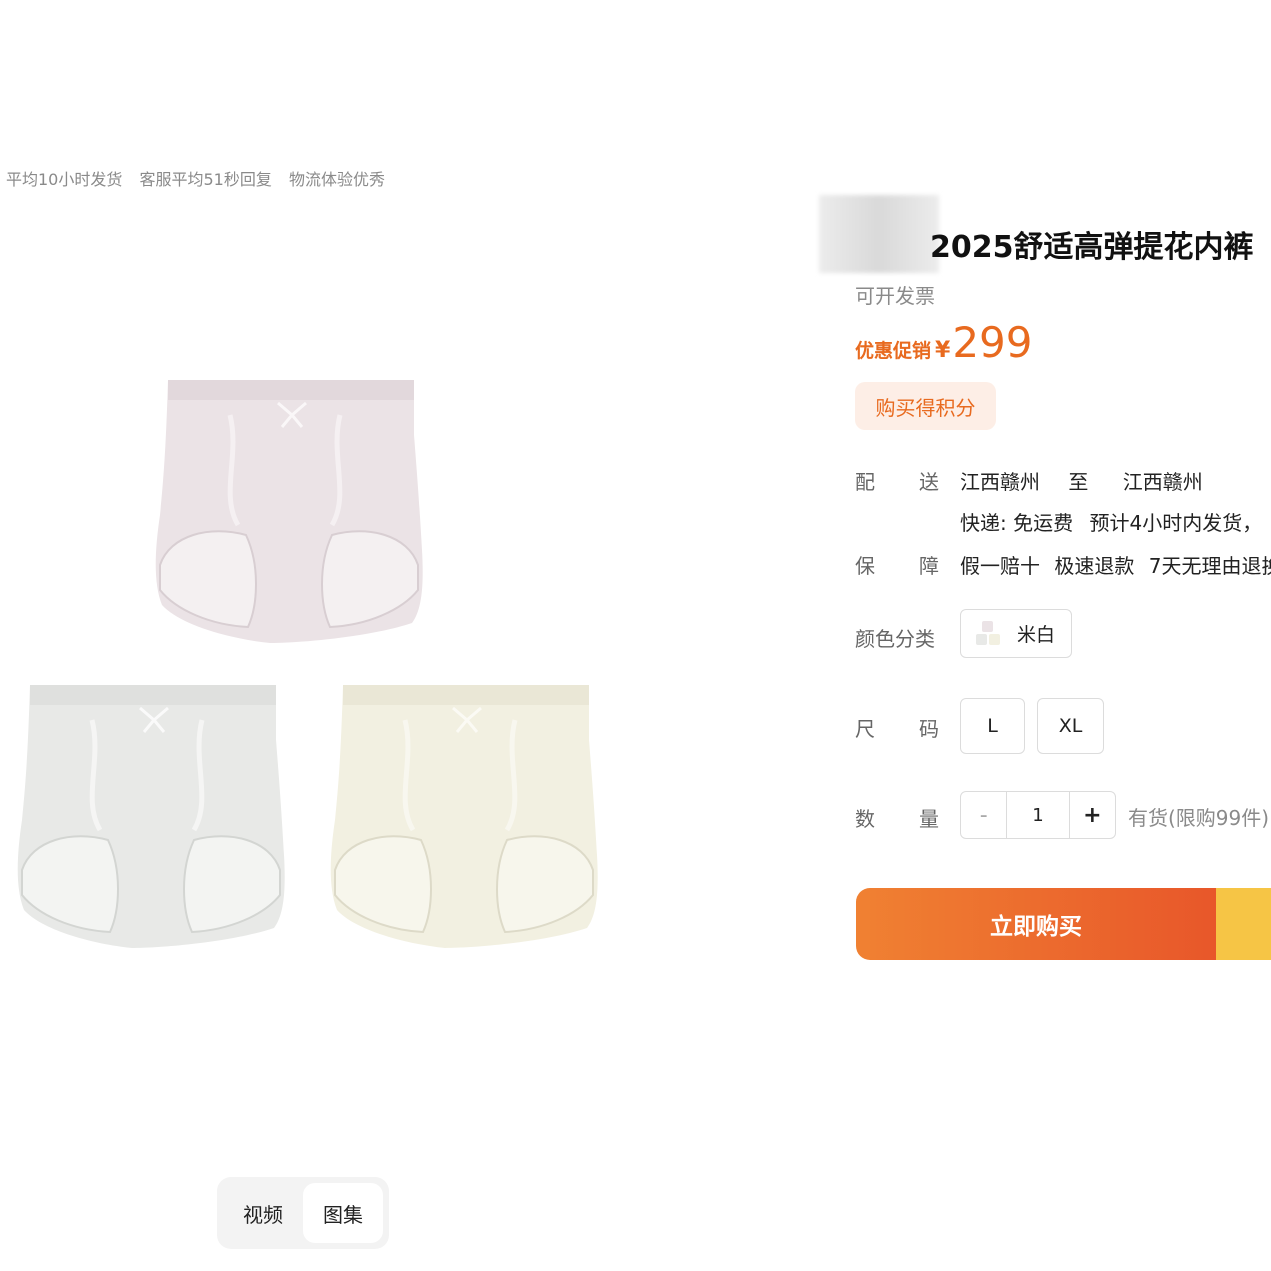 This screenshot has height=1271, width=1271. What do you see at coordinates (336, 179) in the screenshot?
I see `service-badge-logistics: 物流体验优秀` at bounding box center [336, 179].